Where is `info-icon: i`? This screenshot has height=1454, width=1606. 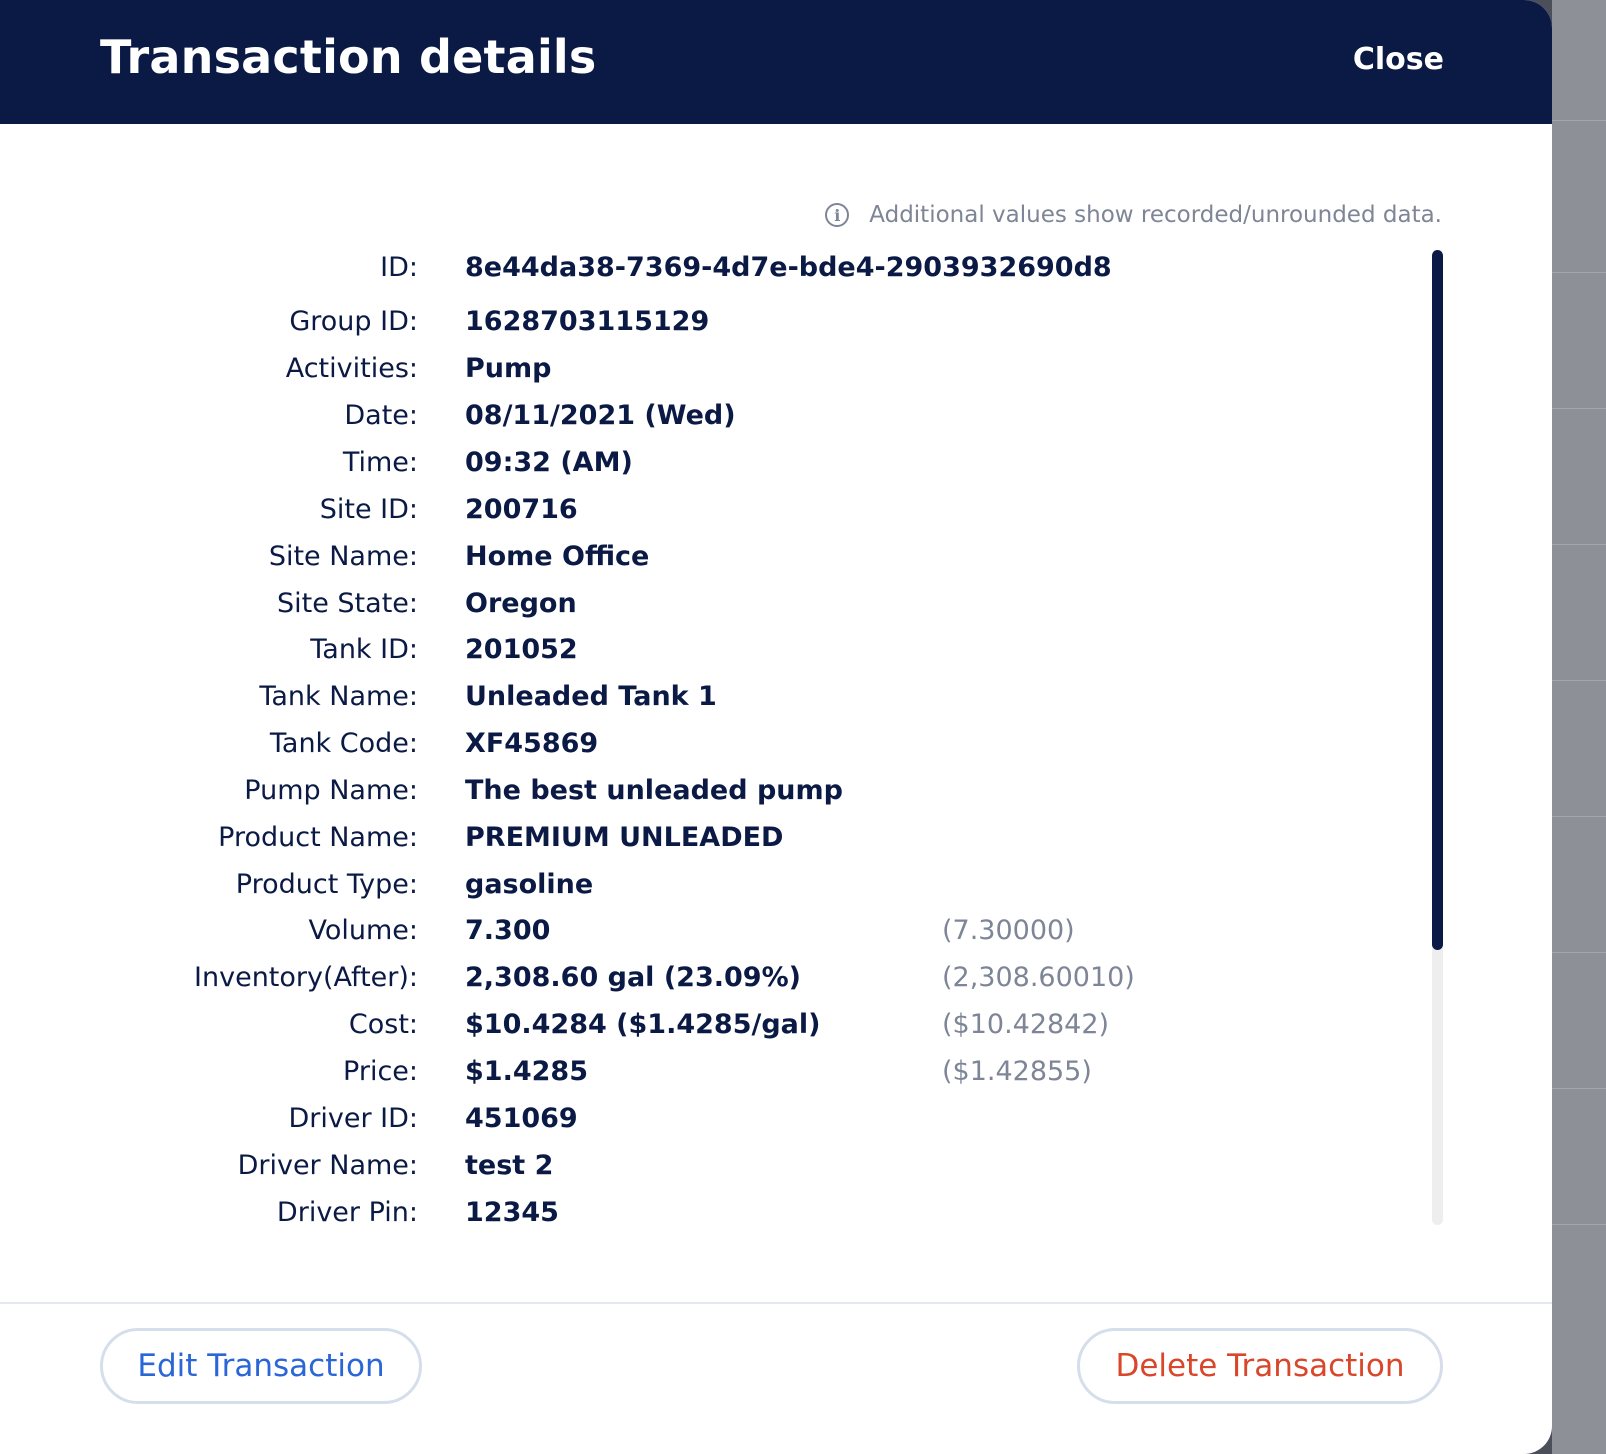
info-icon: i is located at coordinates (837, 215).